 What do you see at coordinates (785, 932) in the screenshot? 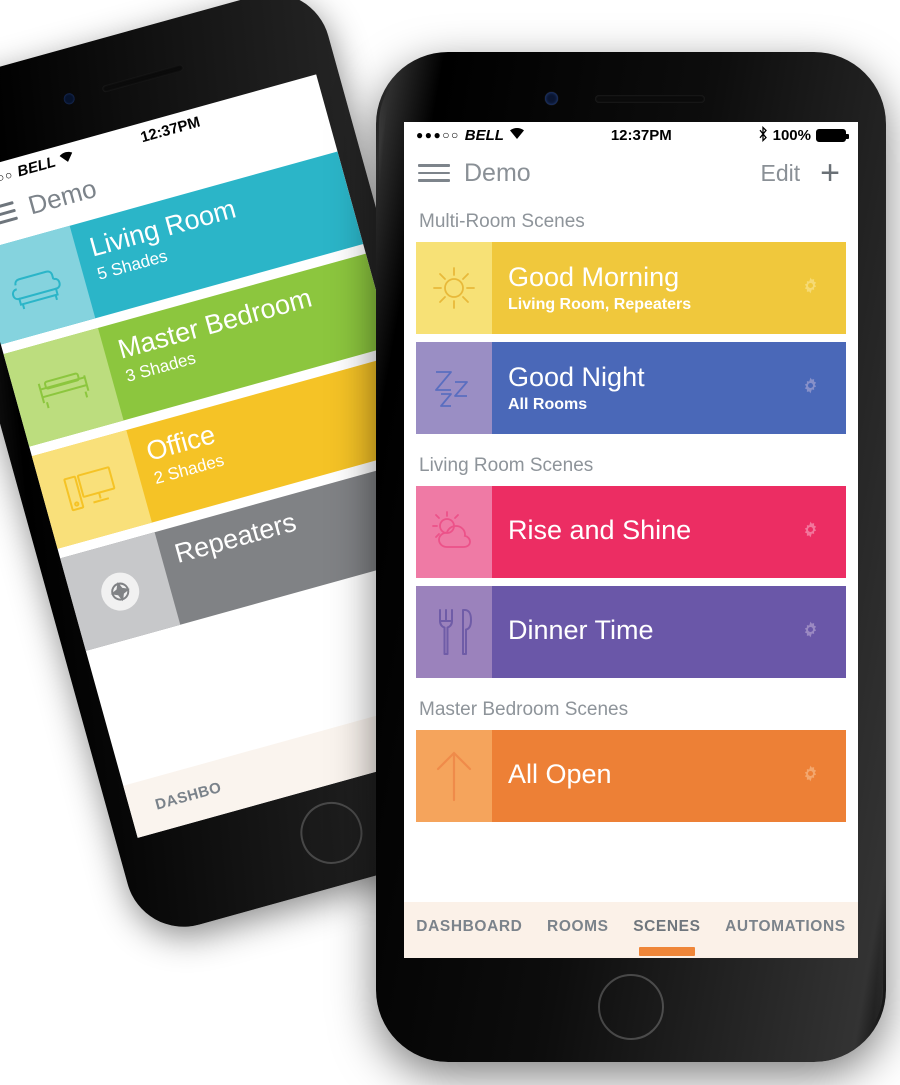
I see `tab-automations: AUTOMATIONS` at bounding box center [785, 932].